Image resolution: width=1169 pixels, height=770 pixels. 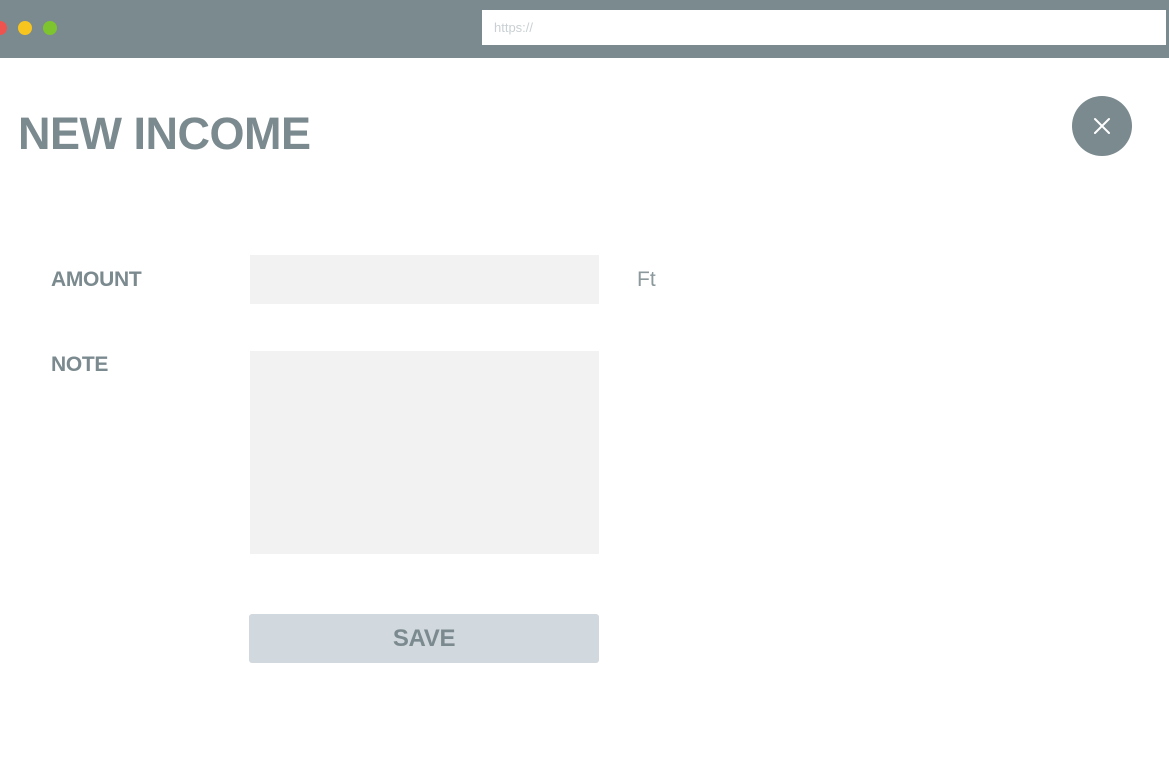 I want to click on amount-label: AMOUNT, so click(x=96, y=279).